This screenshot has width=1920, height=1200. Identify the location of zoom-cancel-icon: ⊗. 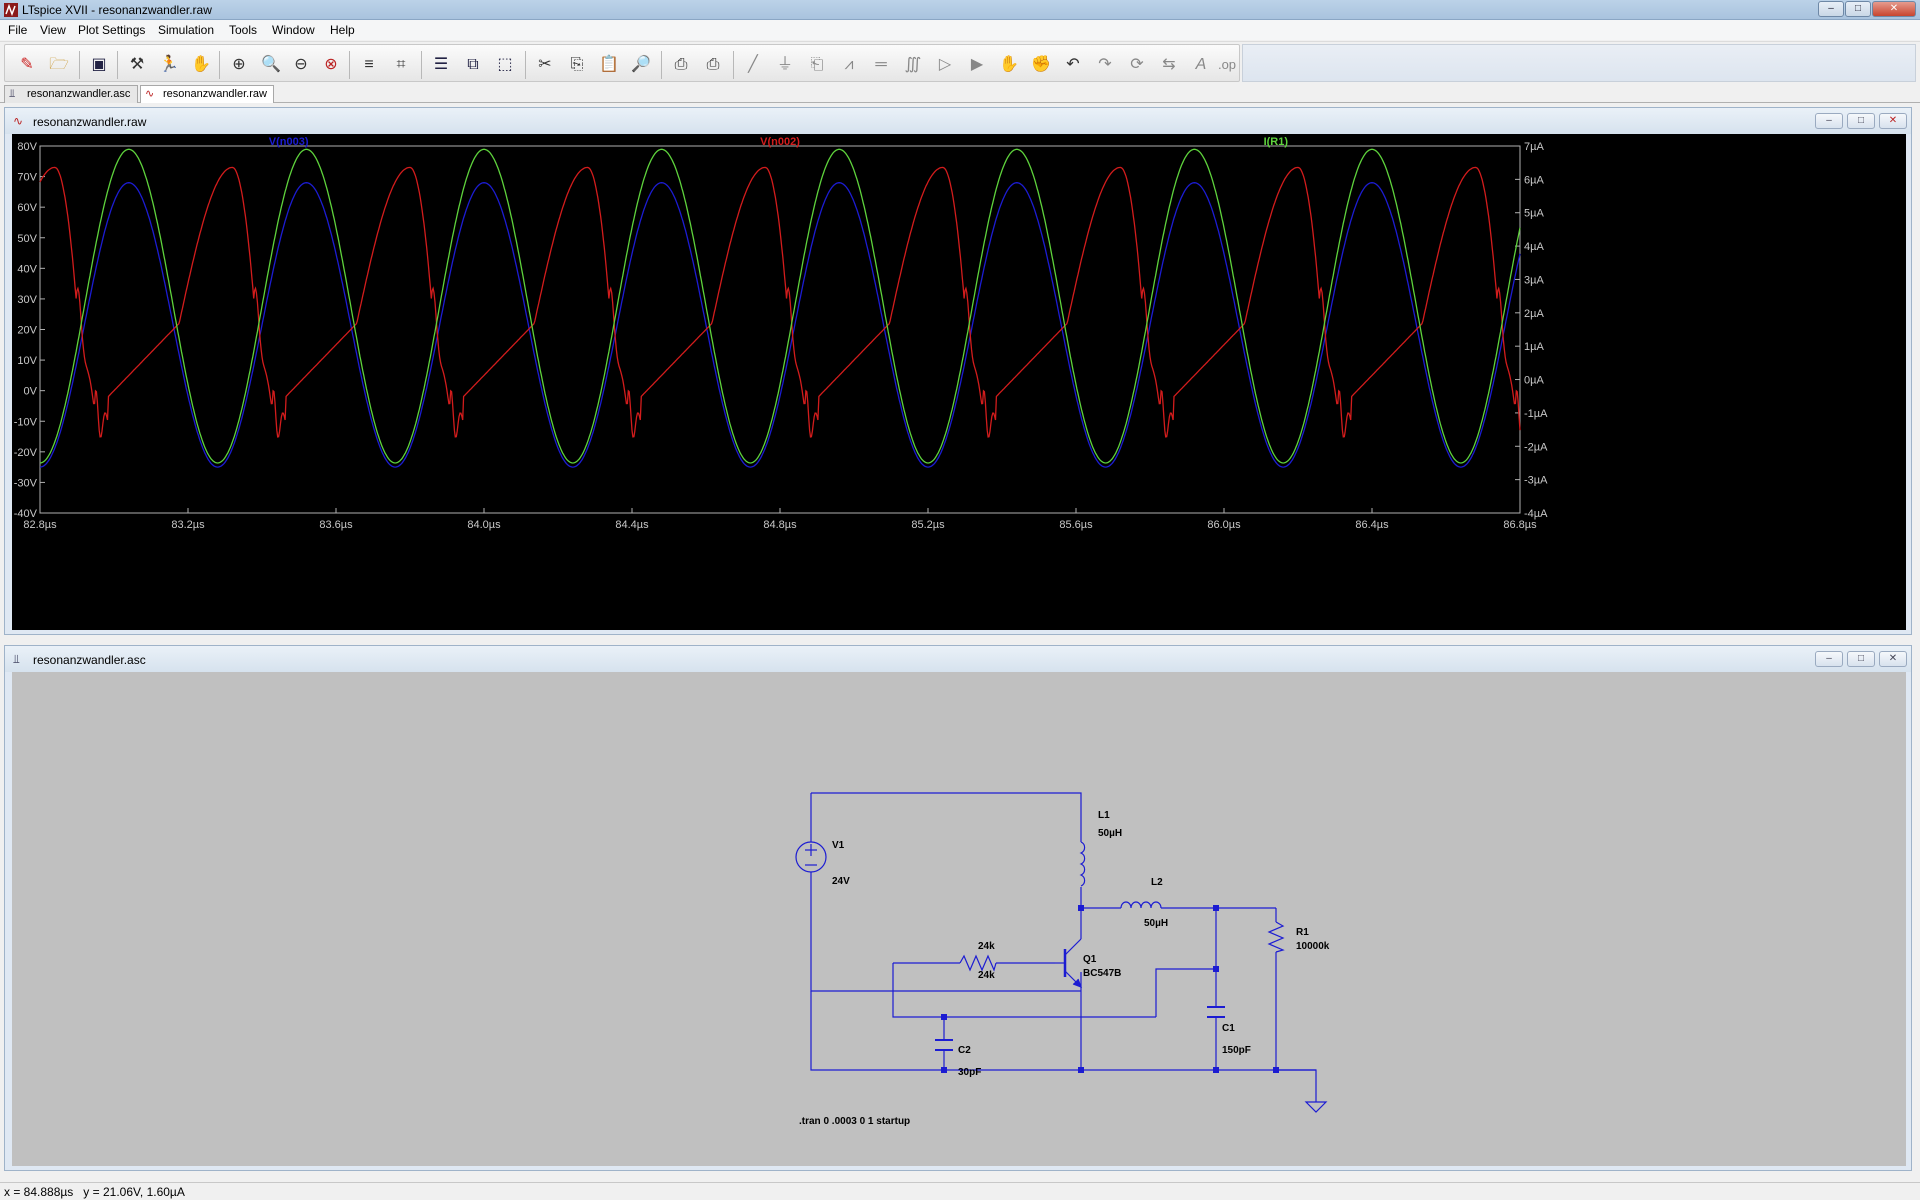
(331, 65).